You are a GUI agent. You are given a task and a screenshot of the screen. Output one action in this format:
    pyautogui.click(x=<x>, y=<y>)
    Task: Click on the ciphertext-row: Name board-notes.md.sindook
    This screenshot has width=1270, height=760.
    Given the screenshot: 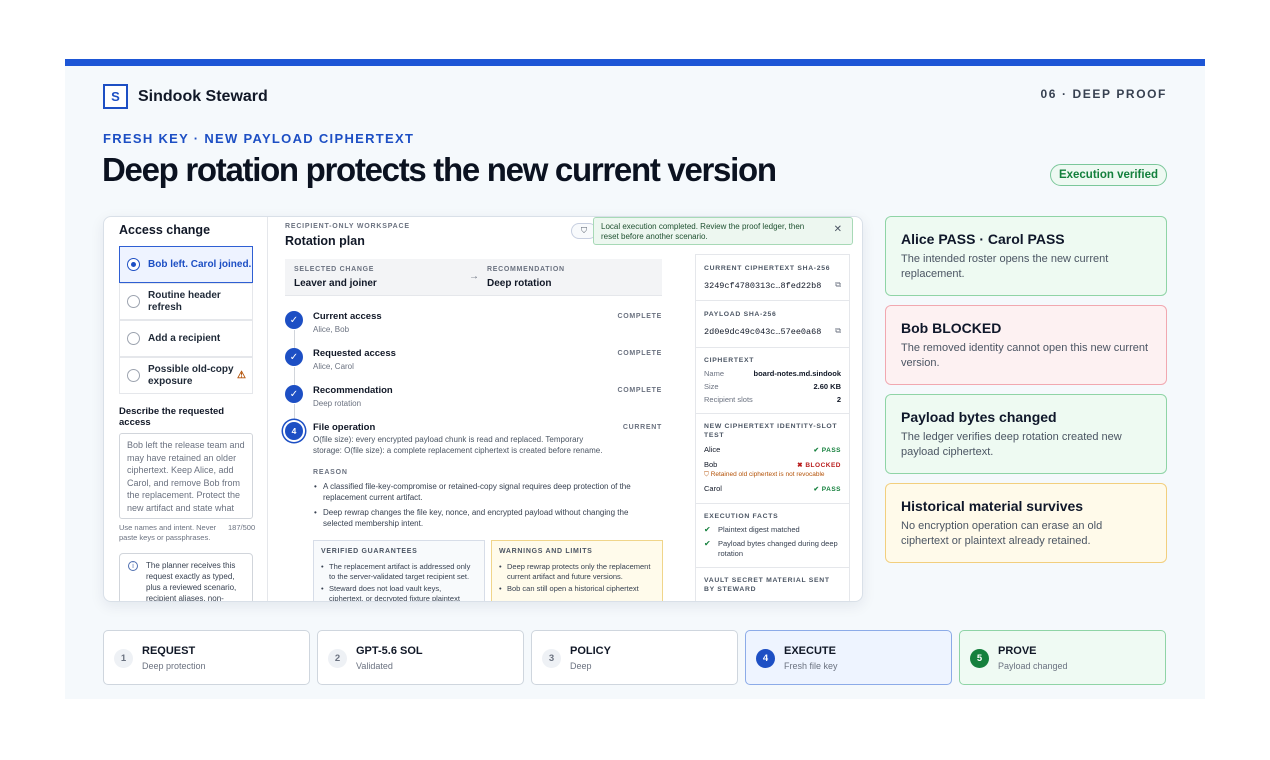 What is the action you would take?
    pyautogui.click(x=772, y=373)
    